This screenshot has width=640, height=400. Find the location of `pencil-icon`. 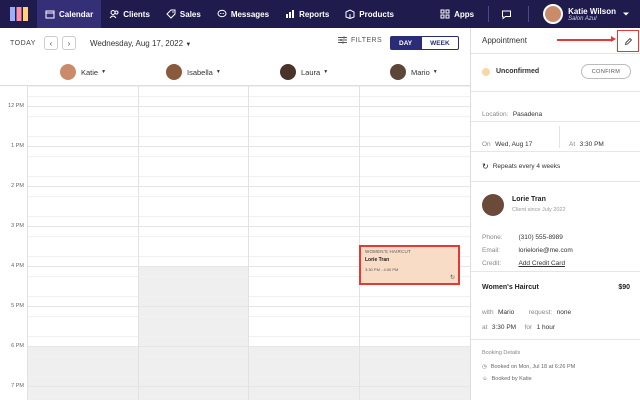

pencil-icon is located at coordinates (628, 41).